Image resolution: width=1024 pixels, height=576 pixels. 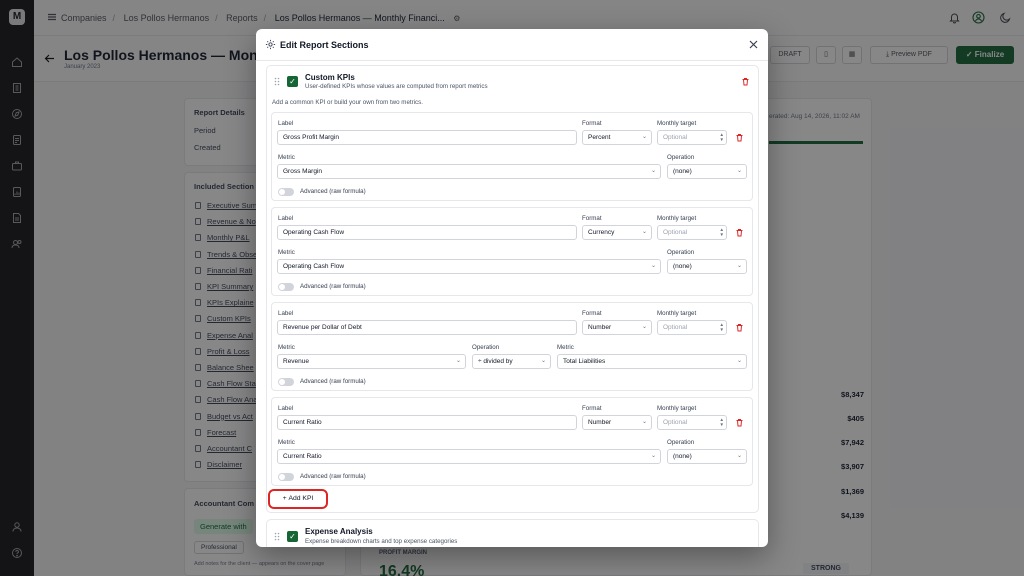 I want to click on metric2-field-label: Metric, so click(x=565, y=347).